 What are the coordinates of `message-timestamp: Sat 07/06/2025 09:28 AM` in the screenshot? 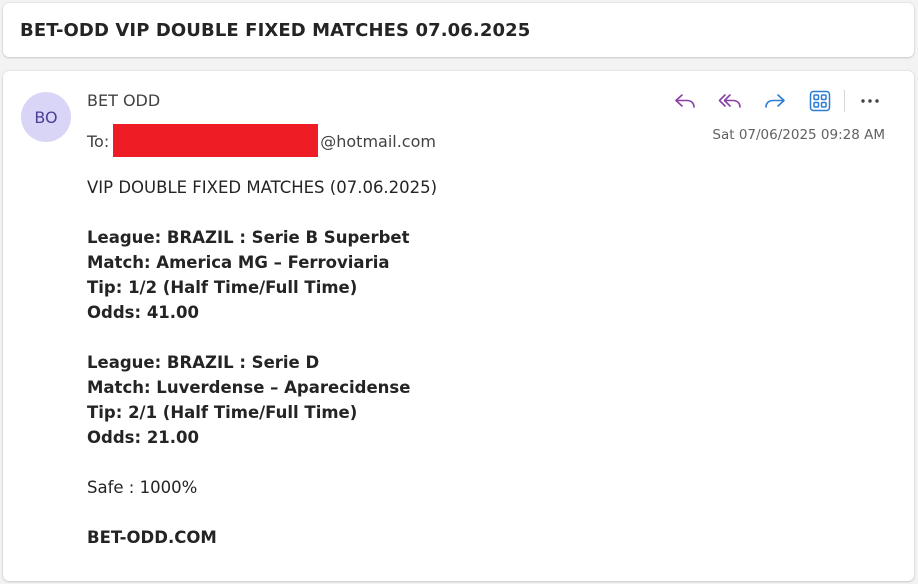 It's located at (798, 135).